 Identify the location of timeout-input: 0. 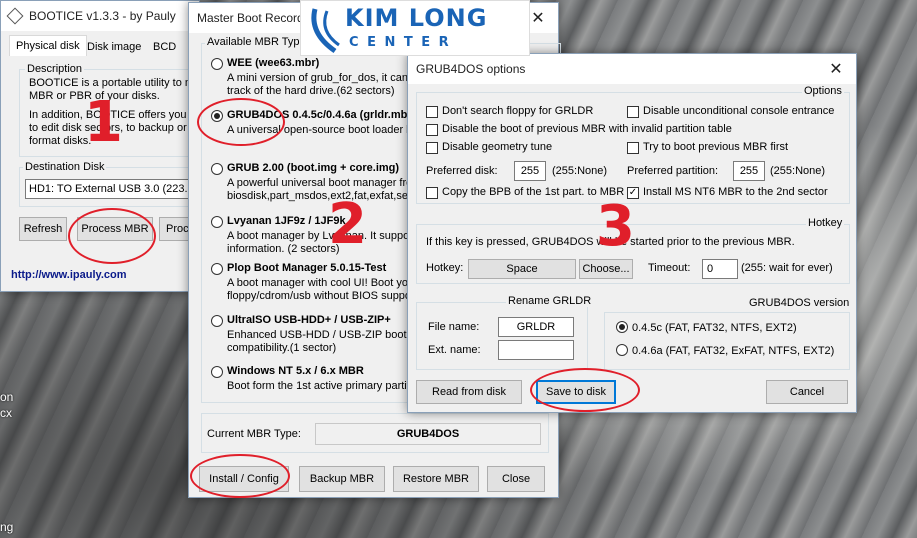
(720, 269).